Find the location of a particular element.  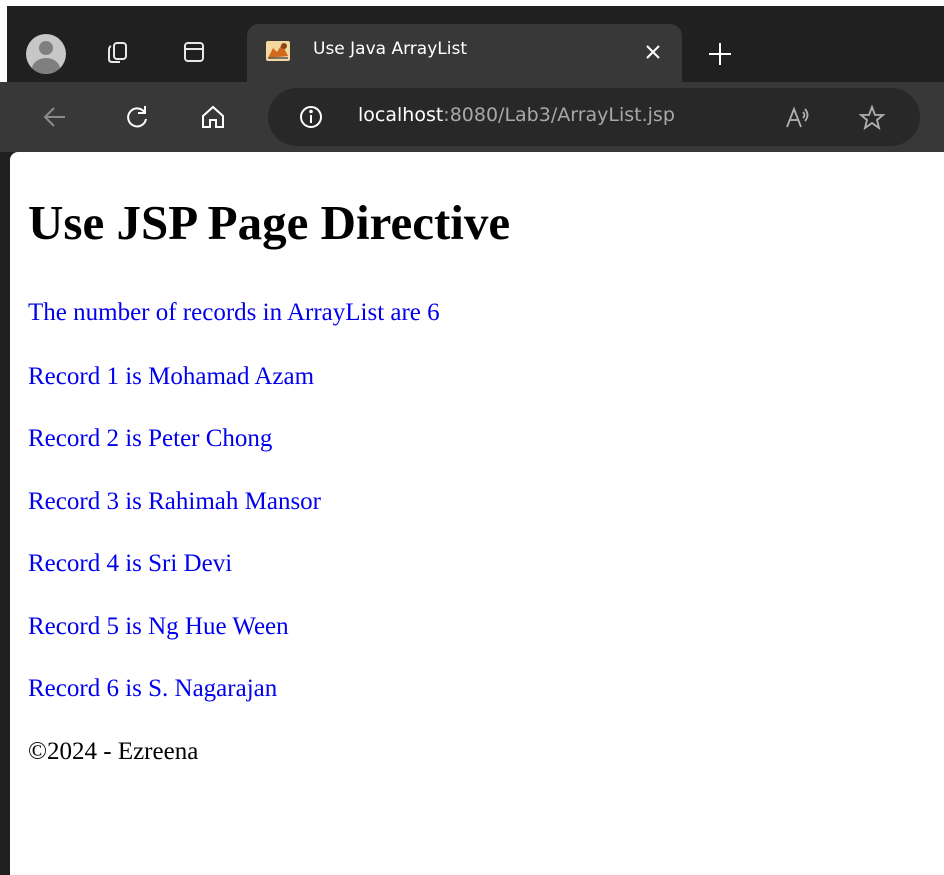

plus-icon is located at coordinates (720, 54).